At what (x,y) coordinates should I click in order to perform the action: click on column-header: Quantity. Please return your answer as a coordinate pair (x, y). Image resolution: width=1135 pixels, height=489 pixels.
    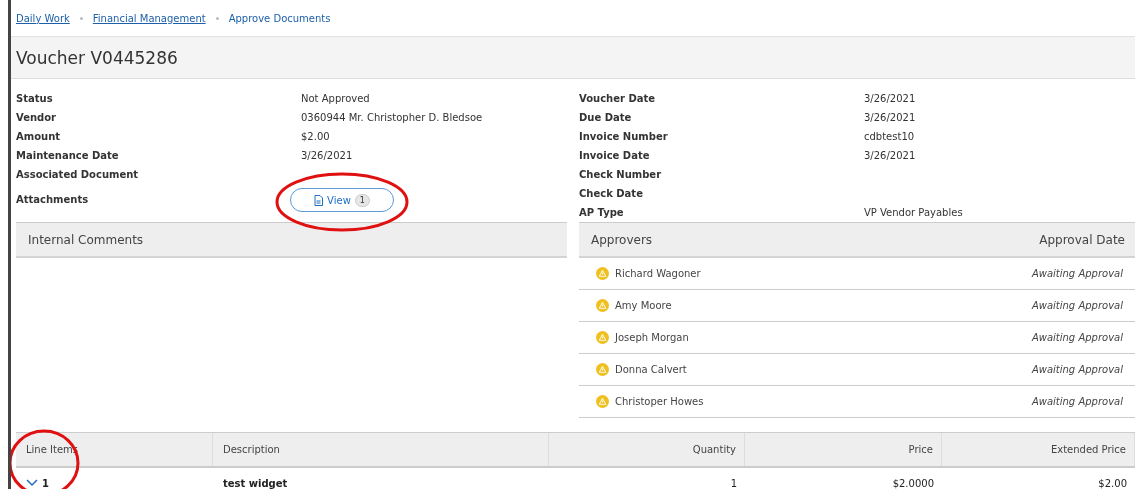
    Looking at the image, I should click on (714, 449).